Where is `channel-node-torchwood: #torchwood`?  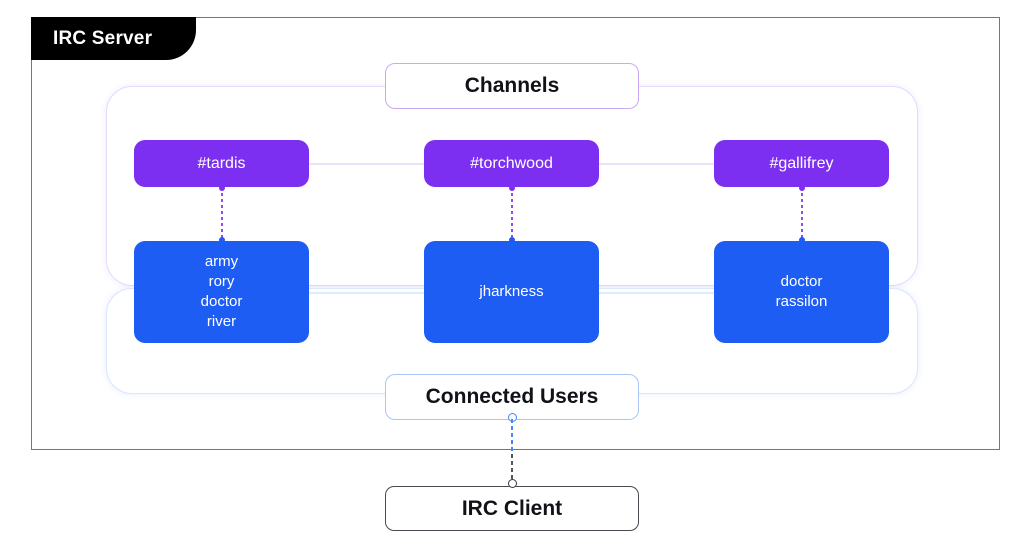
channel-node-torchwood: #torchwood is located at coordinates (511, 163).